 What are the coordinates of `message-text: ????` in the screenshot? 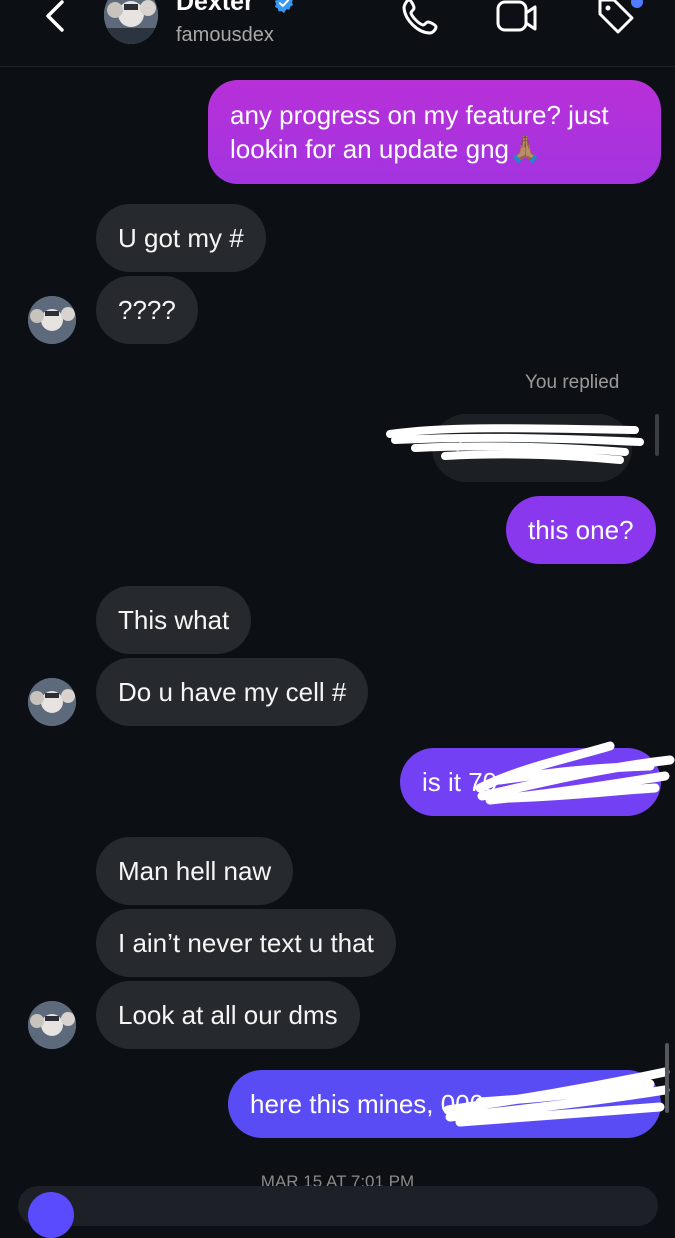 It's located at (147, 310).